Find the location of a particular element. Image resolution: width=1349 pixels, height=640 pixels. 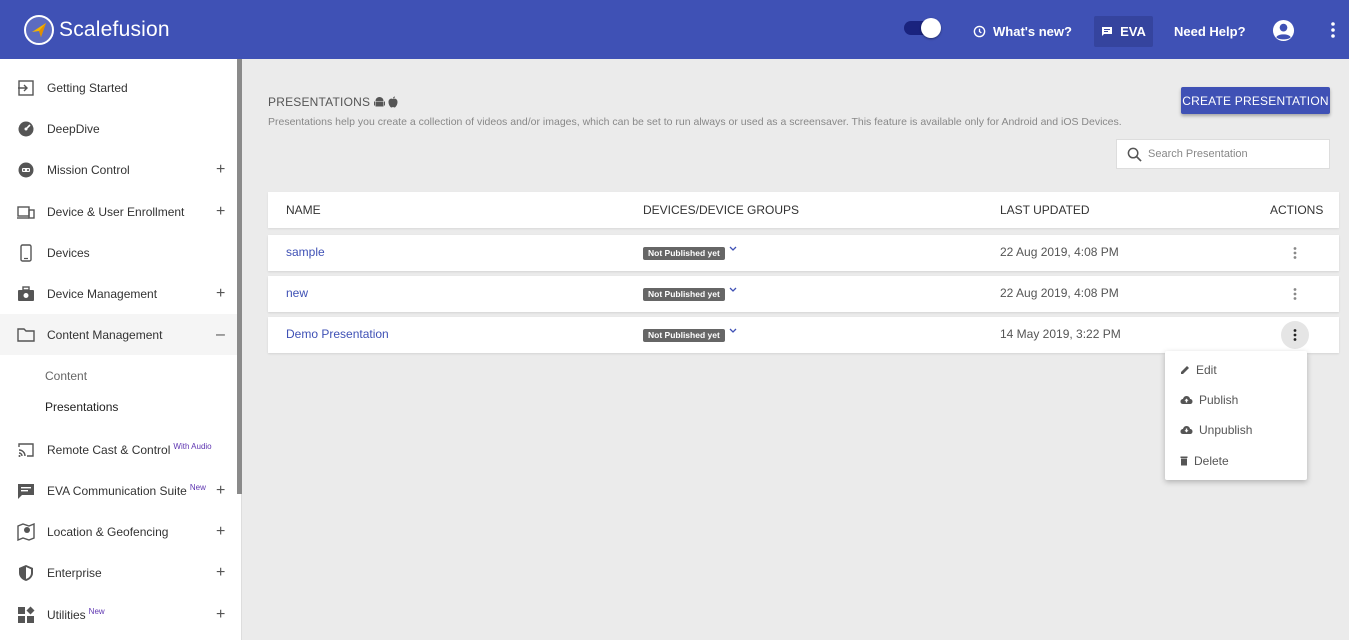

exit-to-app-icon is located at coordinates (26, 88).